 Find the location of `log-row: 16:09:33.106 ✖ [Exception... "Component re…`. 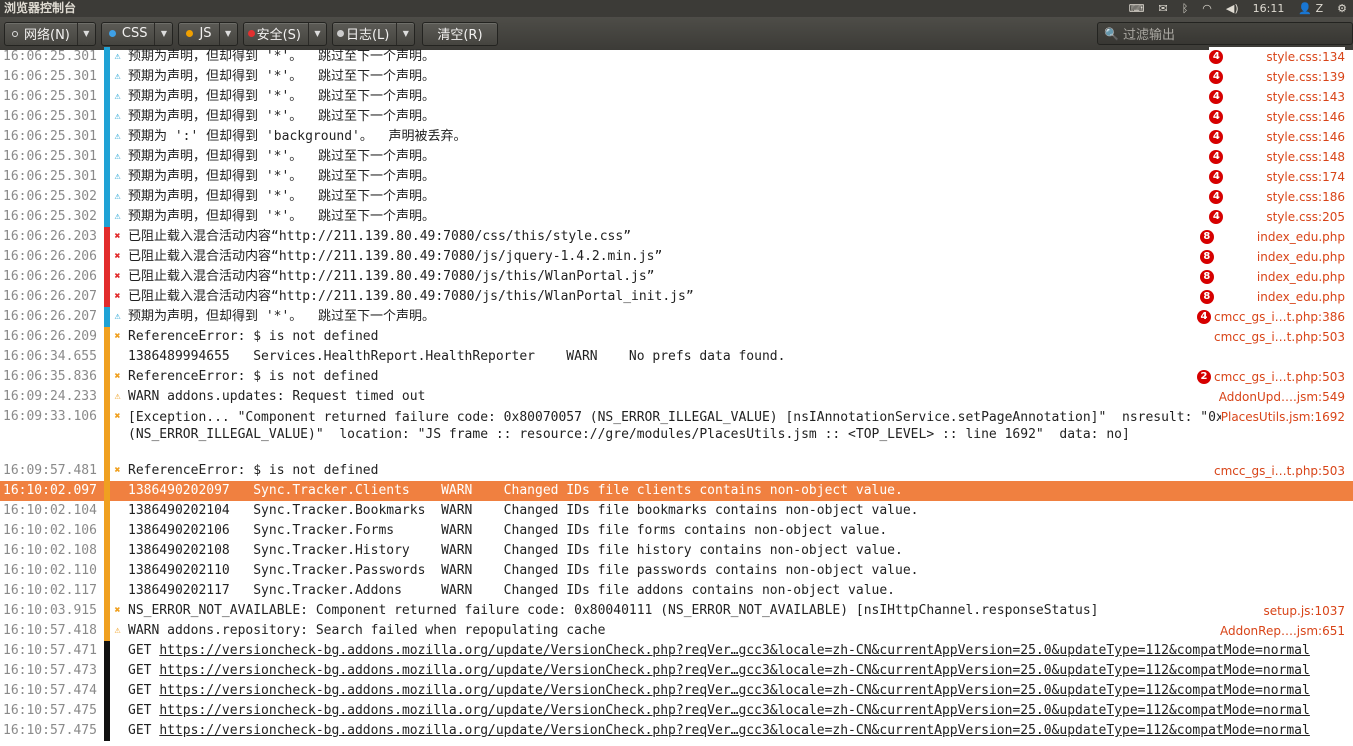

log-row: 16:09:33.106 ✖ [Exception... "Component re… is located at coordinates (676, 434).